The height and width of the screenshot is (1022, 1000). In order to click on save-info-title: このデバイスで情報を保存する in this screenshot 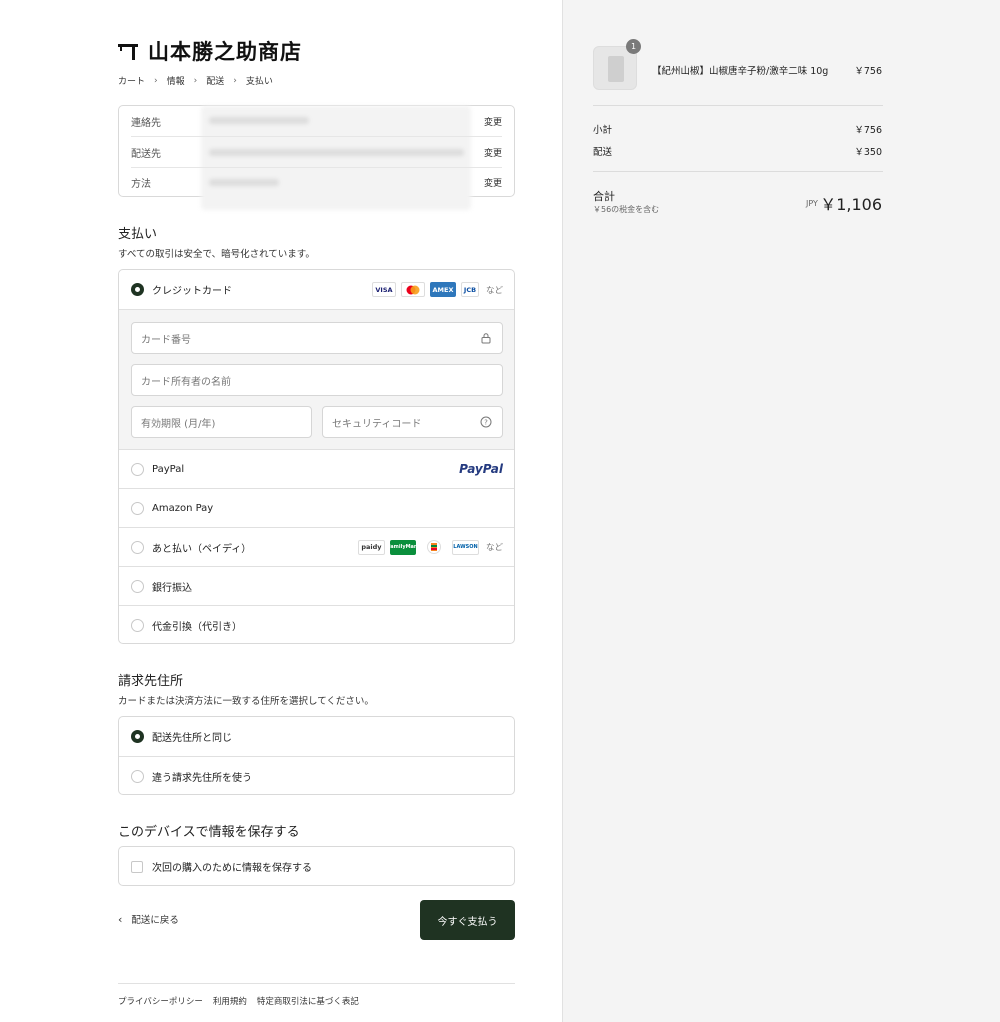, I will do `click(209, 832)`.